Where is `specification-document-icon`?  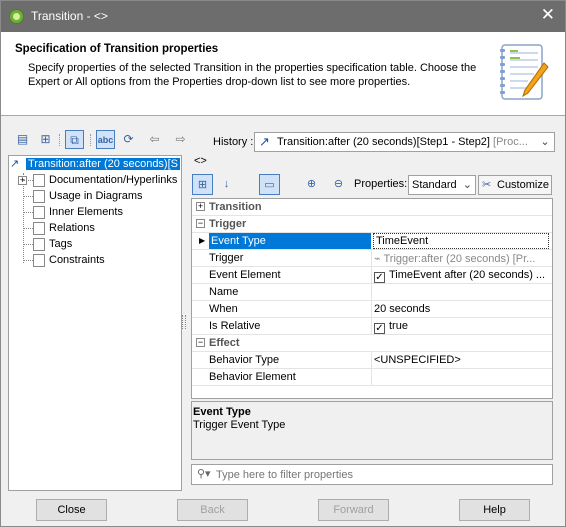
specification-document-icon is located at coordinates (524, 72).